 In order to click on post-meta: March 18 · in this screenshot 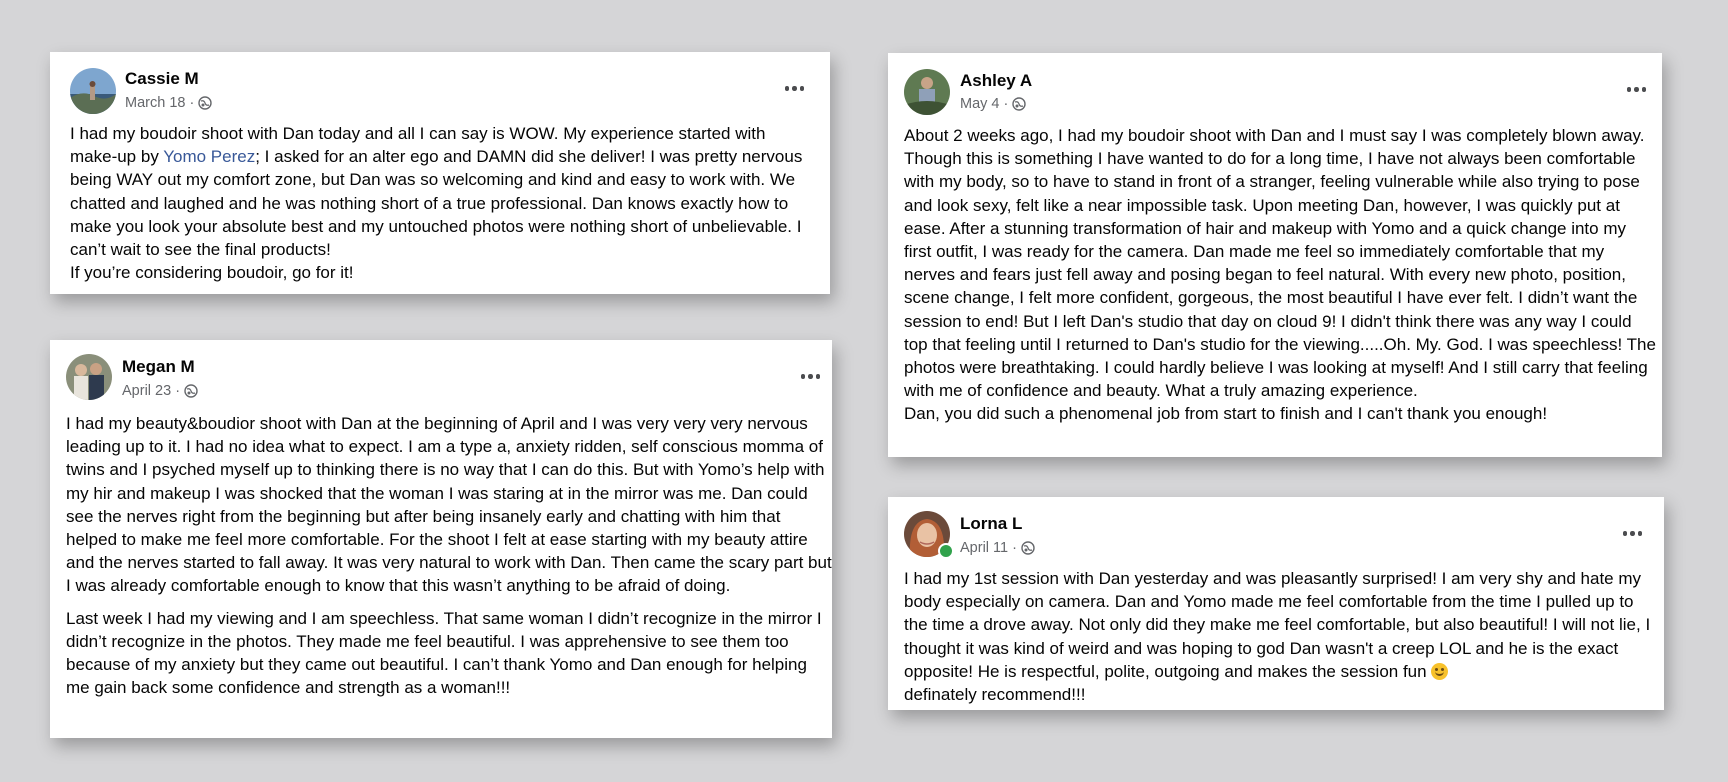, I will do `click(169, 103)`.